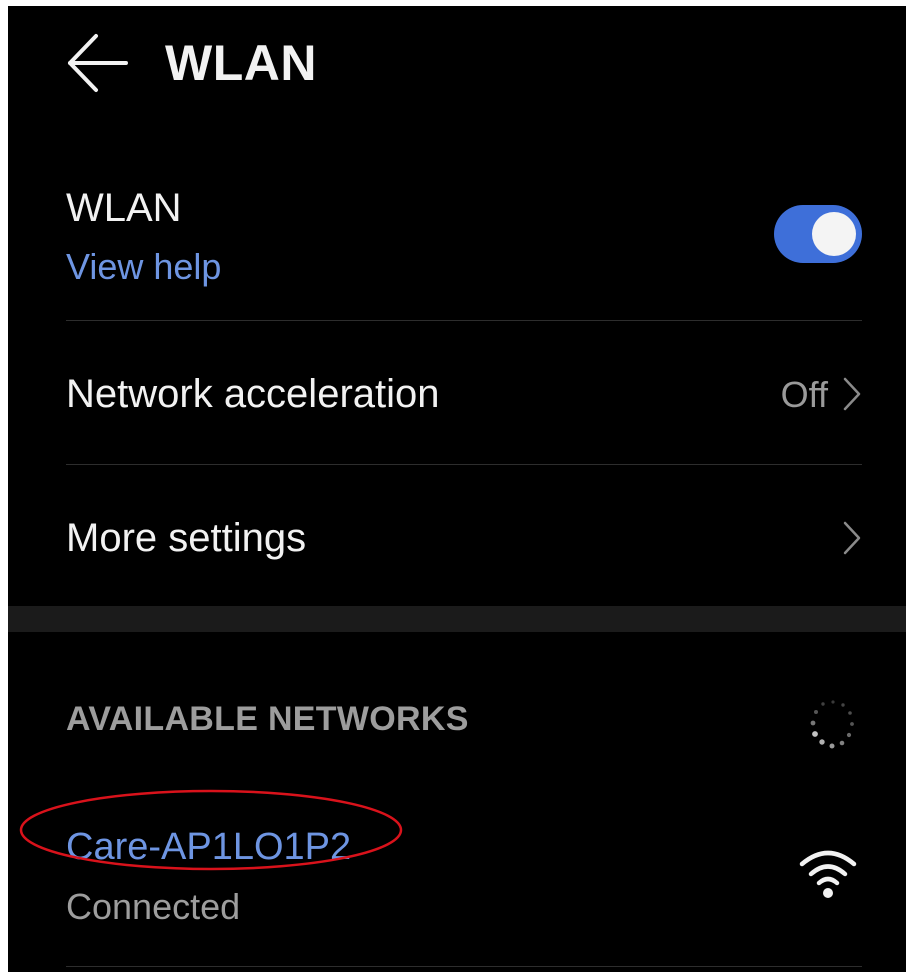 This screenshot has width=910, height=974. Describe the element at coordinates (124, 208) in the screenshot. I see `wlan-label: WLAN` at that location.